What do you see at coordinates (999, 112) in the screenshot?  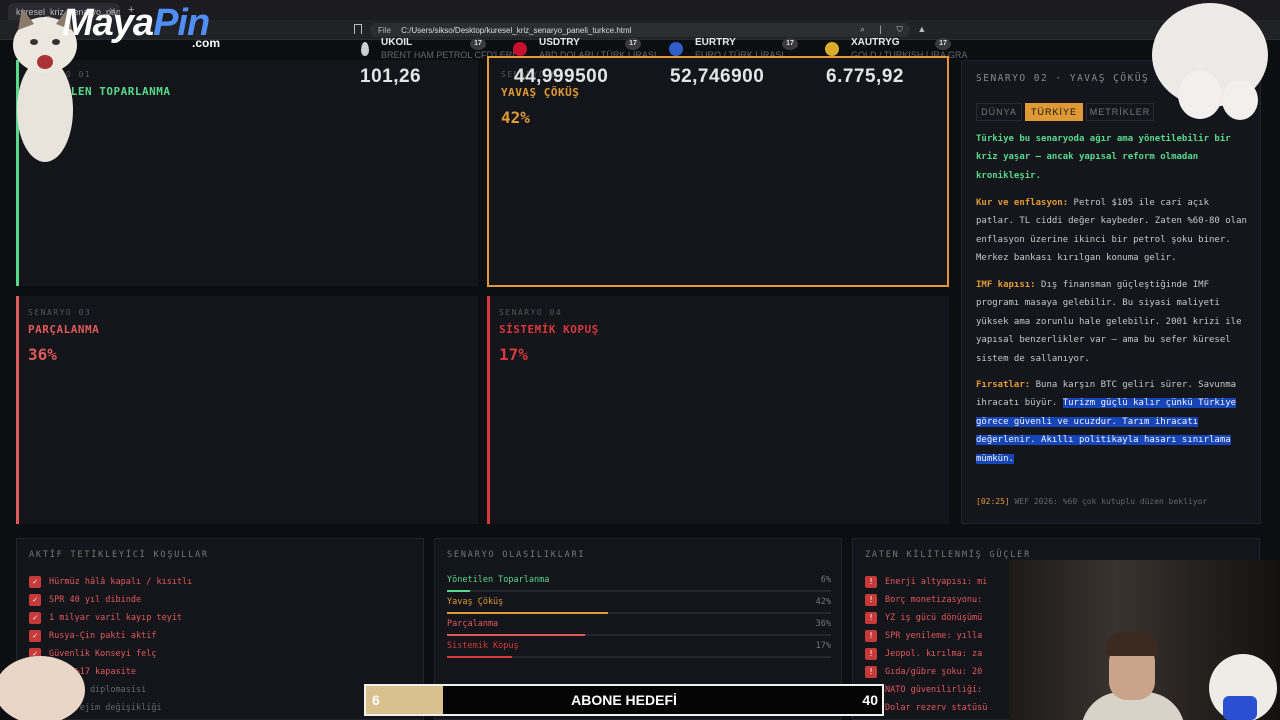 I see `tab-dunya: DÜNYA` at bounding box center [999, 112].